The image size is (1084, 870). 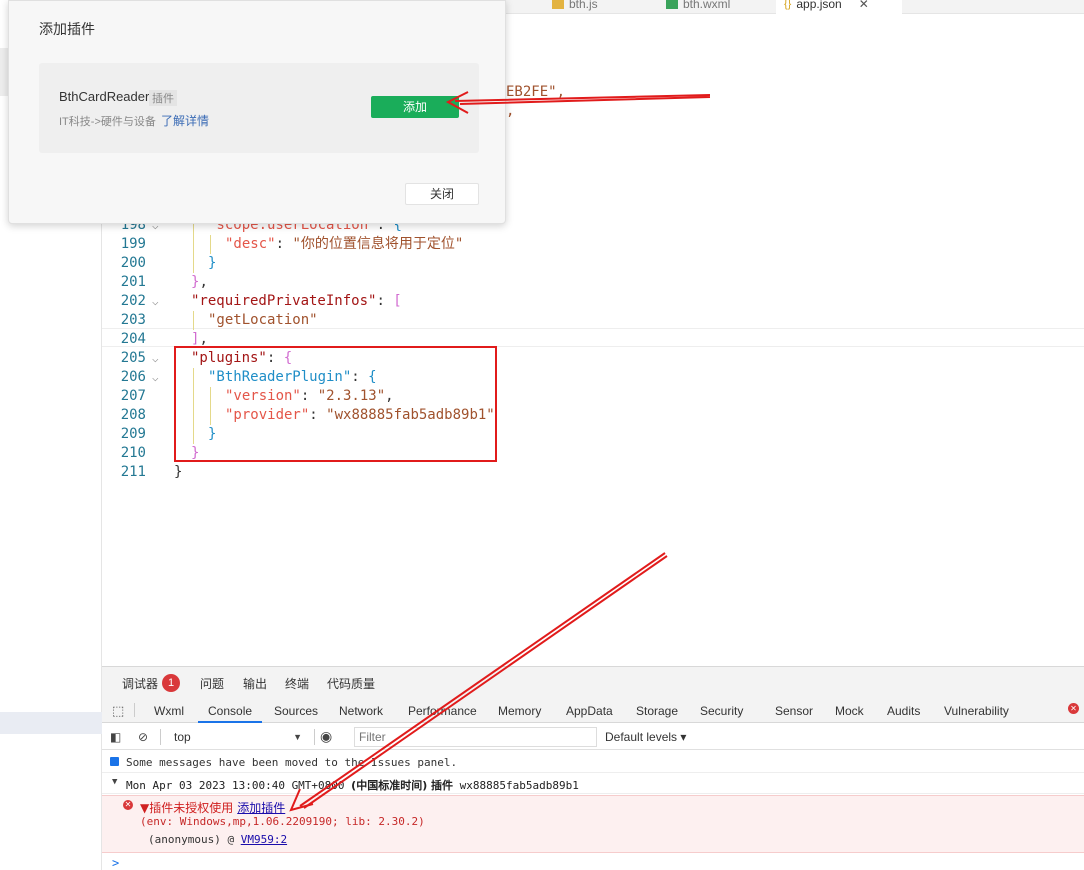 What do you see at coordinates (133, 358) in the screenshot?
I see `line-number: 205` at bounding box center [133, 358].